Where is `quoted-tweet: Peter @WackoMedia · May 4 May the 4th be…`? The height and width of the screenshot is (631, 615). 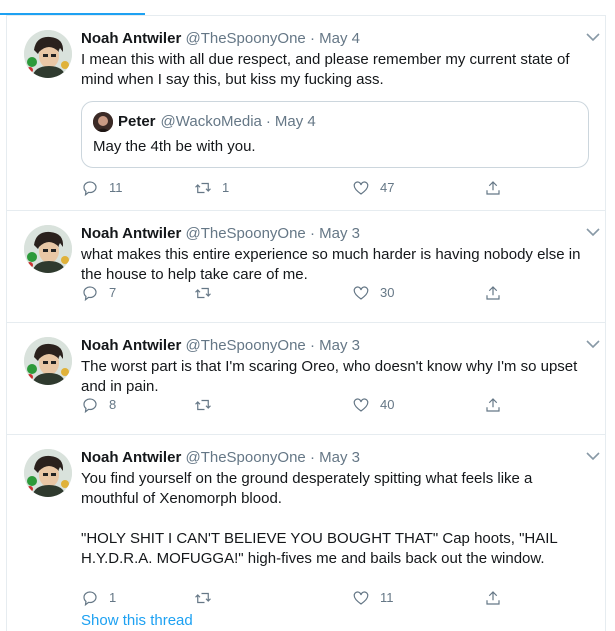 quoted-tweet: Peter @WackoMedia · May 4 May the 4th be… is located at coordinates (335, 134).